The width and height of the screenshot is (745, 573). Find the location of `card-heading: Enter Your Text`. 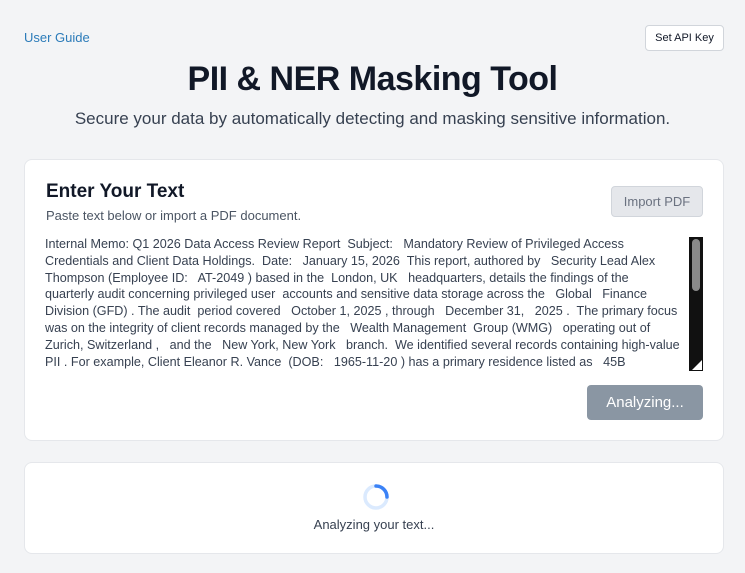

card-heading: Enter Your Text is located at coordinates (115, 191).